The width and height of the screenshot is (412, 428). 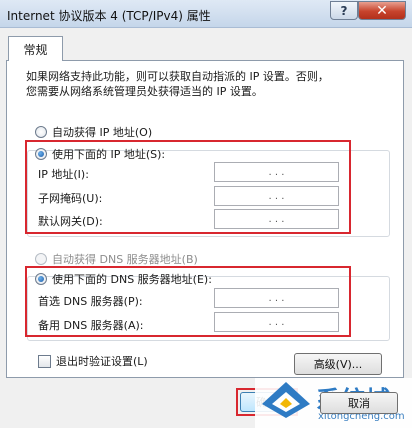 I want to click on close-icon: ✕, so click(x=382, y=10).